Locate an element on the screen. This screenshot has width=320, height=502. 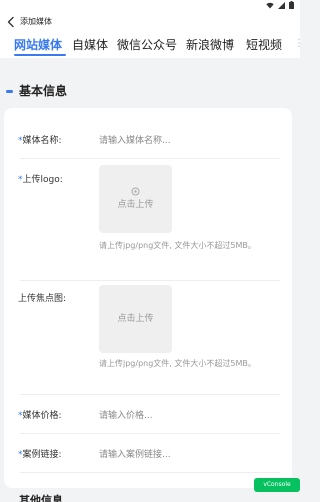
case-link-label: *案例链接: is located at coordinates (40, 455).